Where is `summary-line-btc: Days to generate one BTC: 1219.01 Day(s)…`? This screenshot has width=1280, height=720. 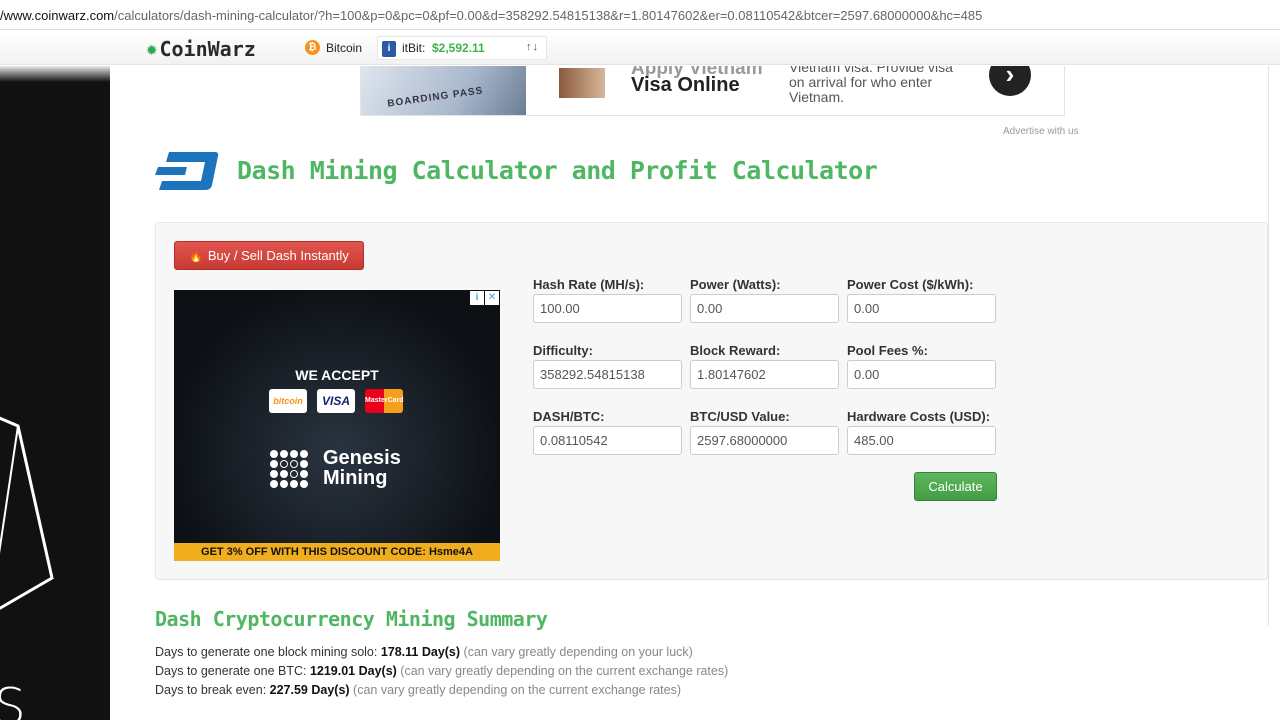
summary-line-btc: Days to generate one BTC: 1219.01 Day(s)… is located at coordinates (442, 671).